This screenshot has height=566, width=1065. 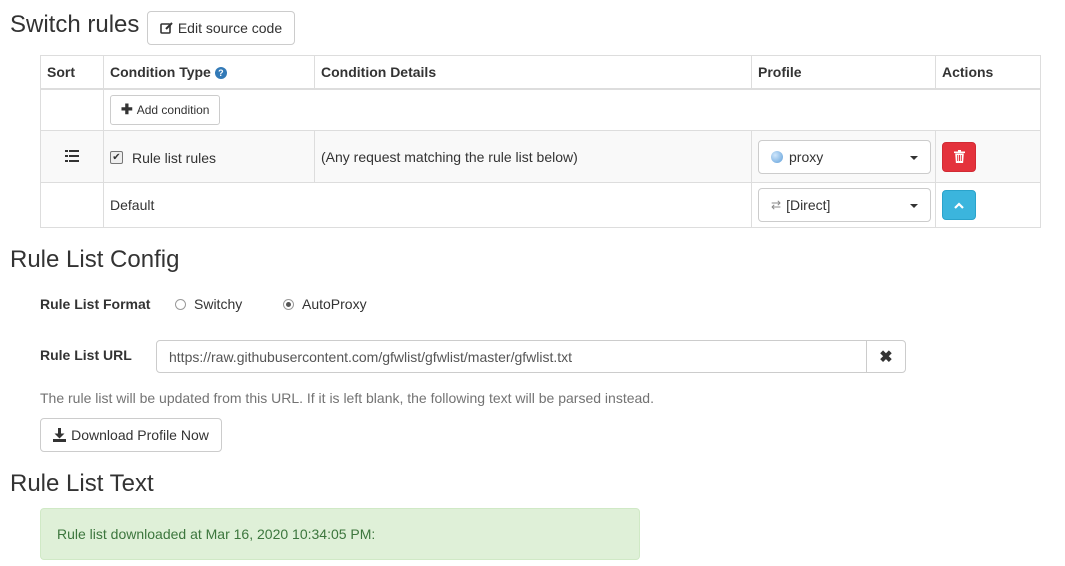 I want to click on switchy-radio, so click(x=180, y=304).